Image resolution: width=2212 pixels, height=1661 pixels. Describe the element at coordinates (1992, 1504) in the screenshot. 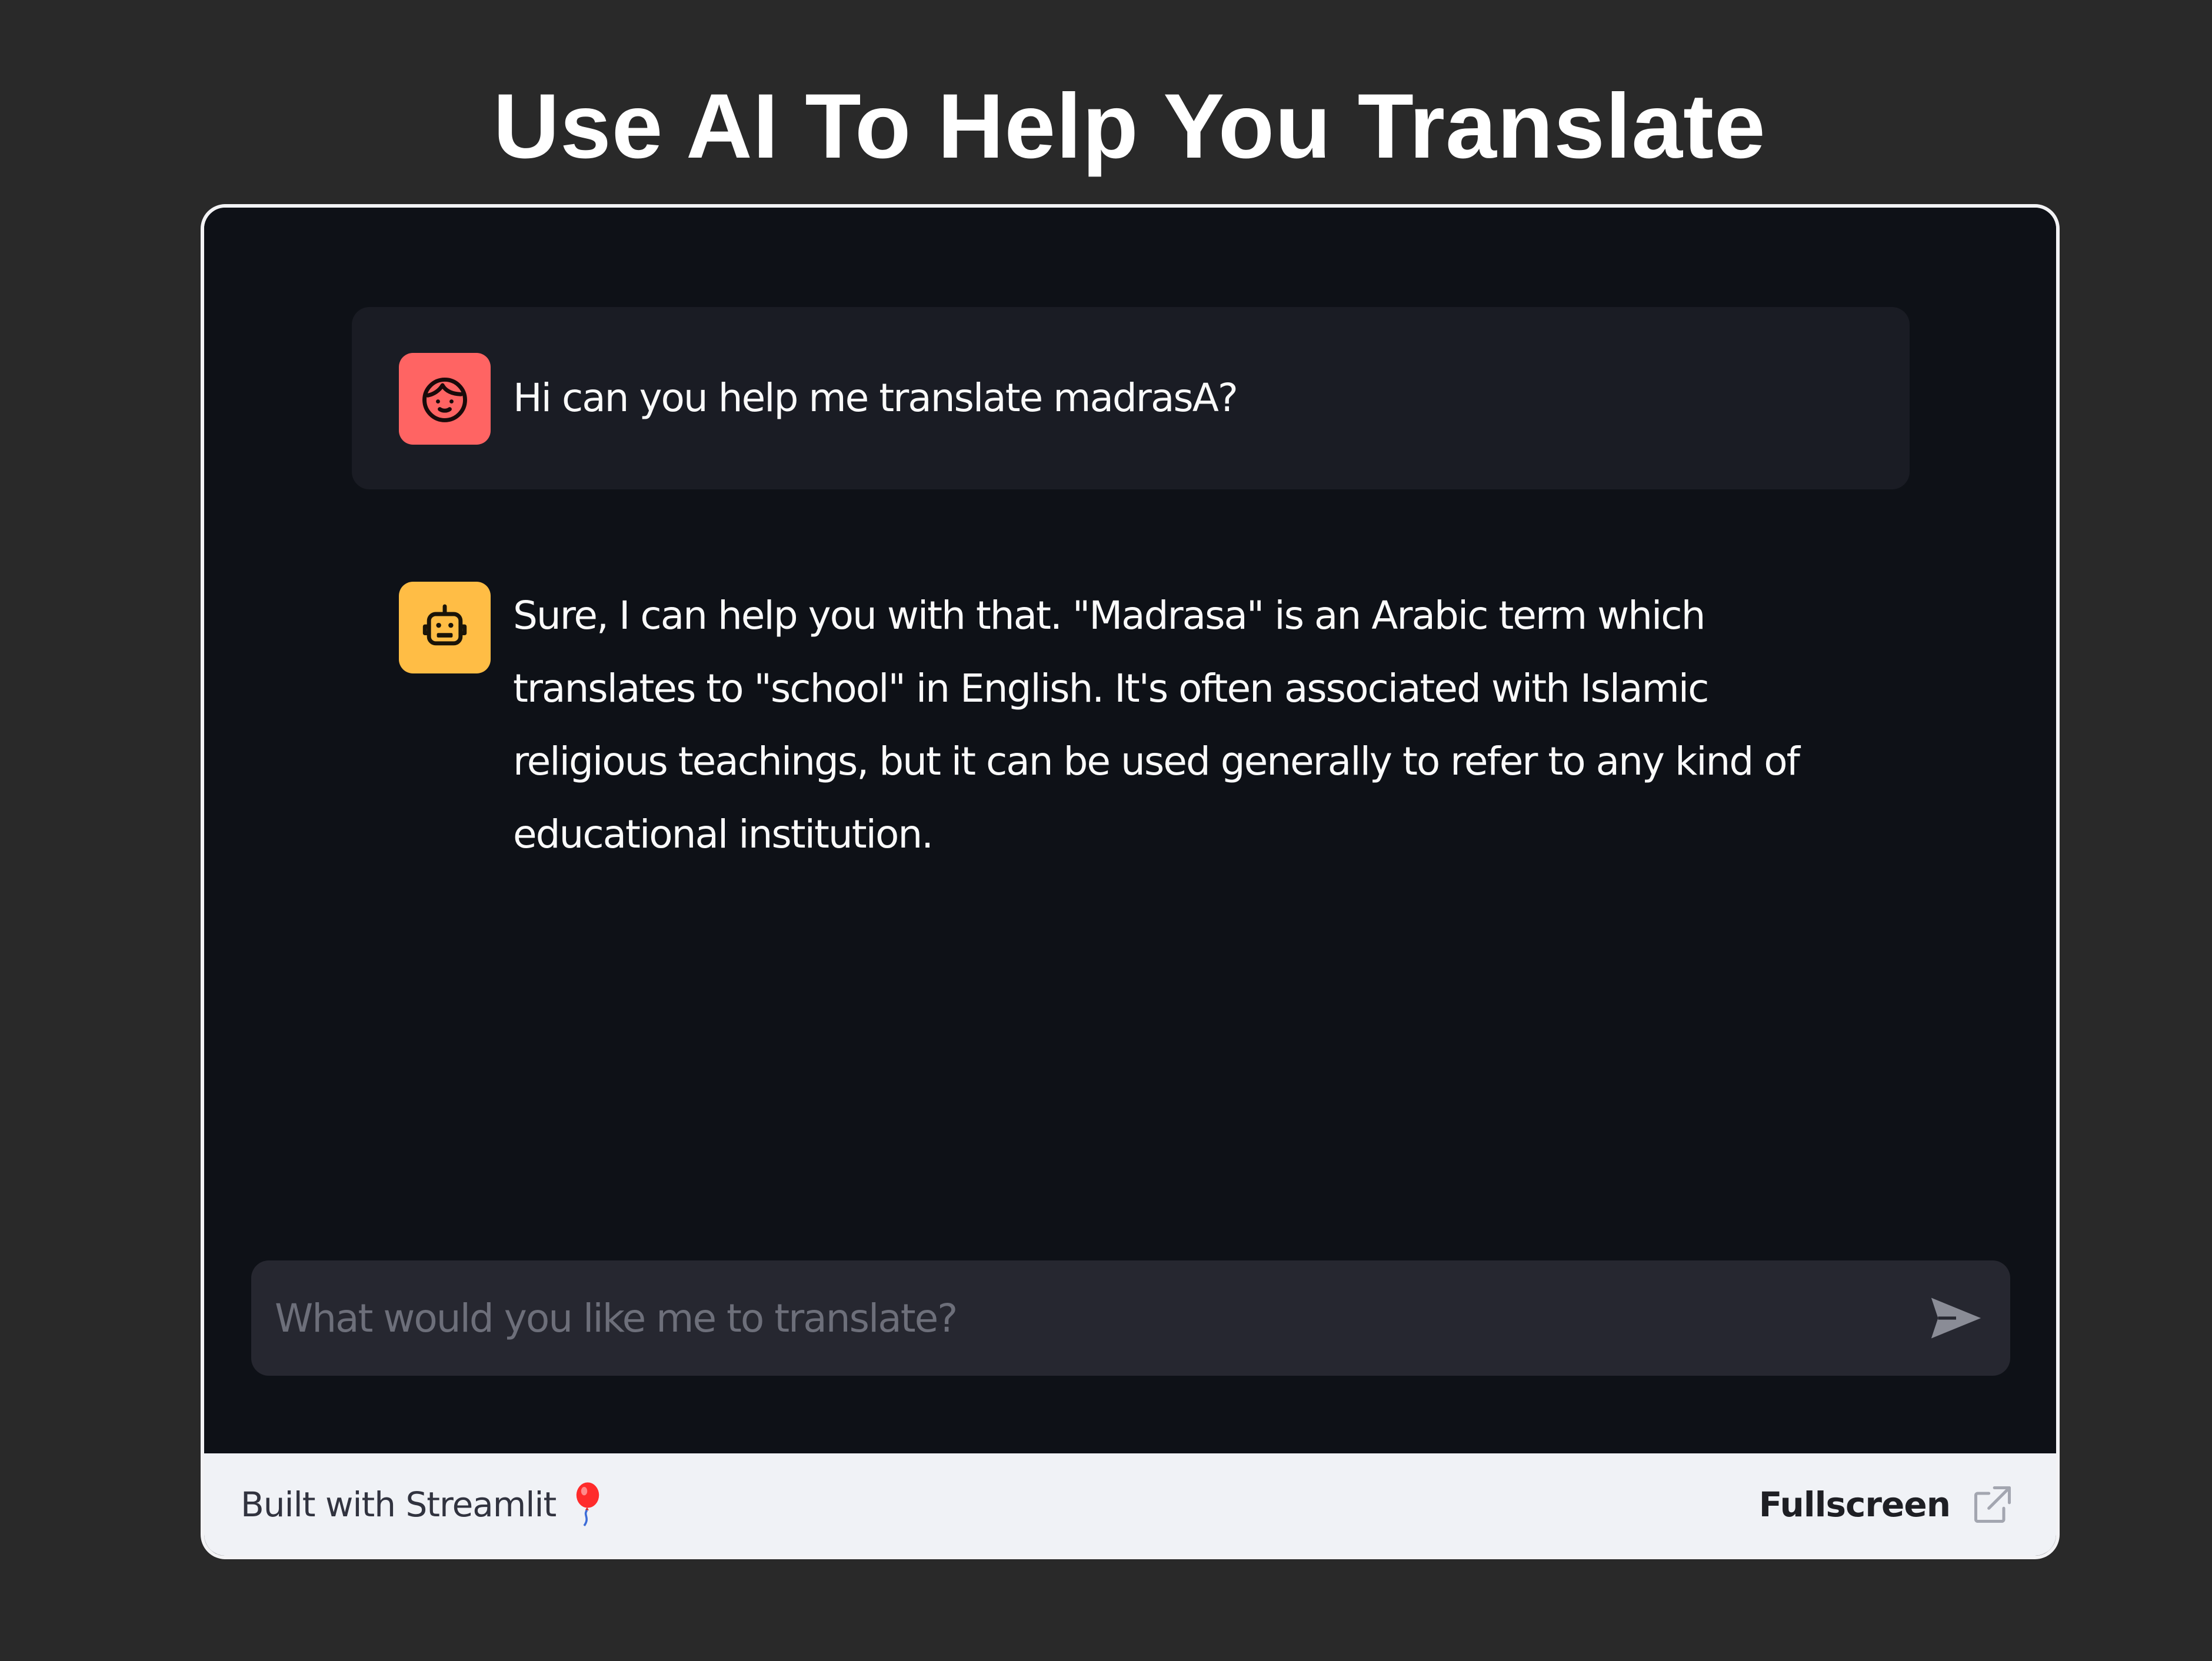

I see `external-link-icon` at that location.